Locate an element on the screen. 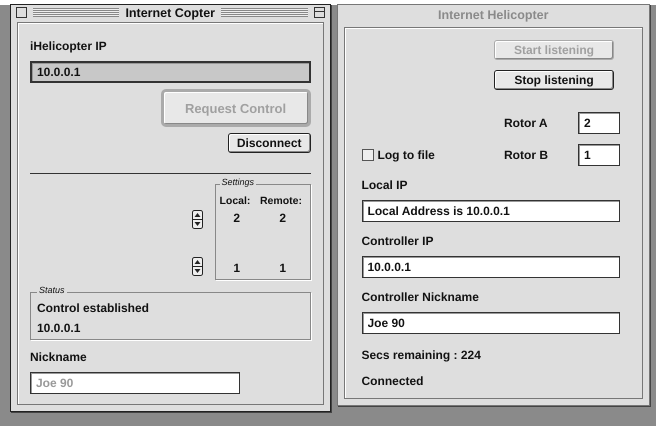 This screenshot has height=426, width=656. window-title: Internet Copter is located at coordinates (170, 13).